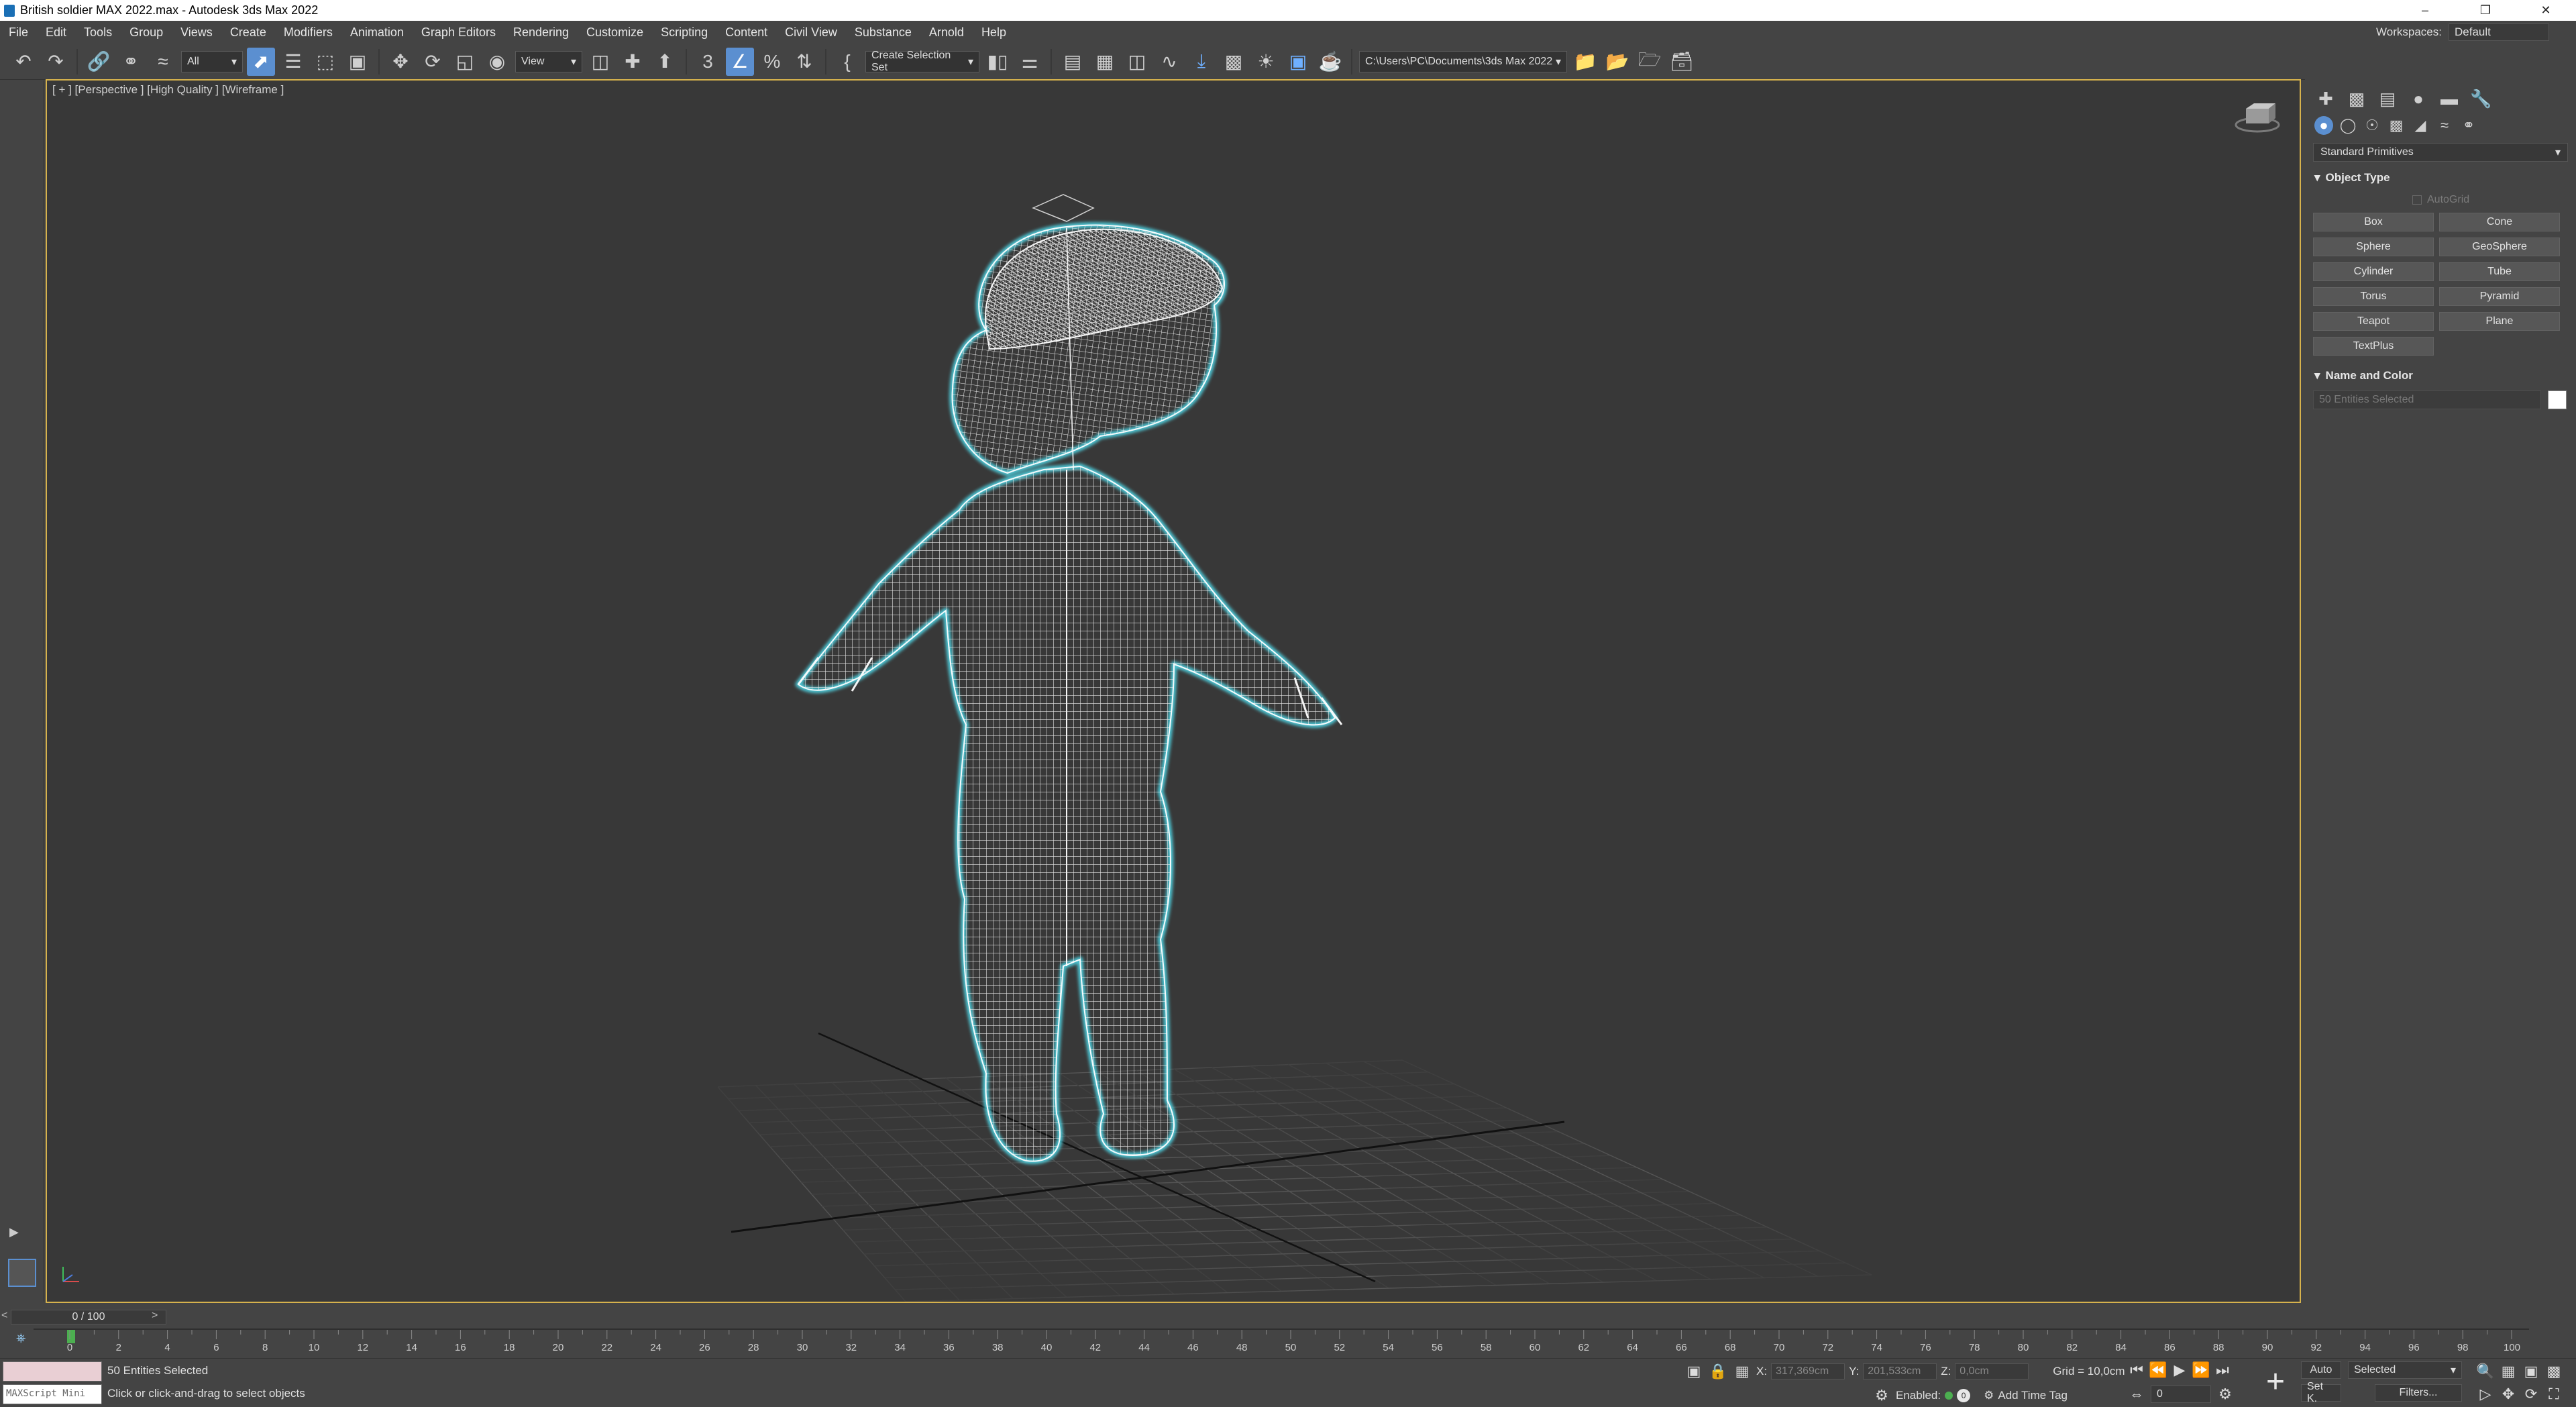  What do you see at coordinates (2275, 1381) in the screenshot?
I see `set-key-icon: +` at bounding box center [2275, 1381].